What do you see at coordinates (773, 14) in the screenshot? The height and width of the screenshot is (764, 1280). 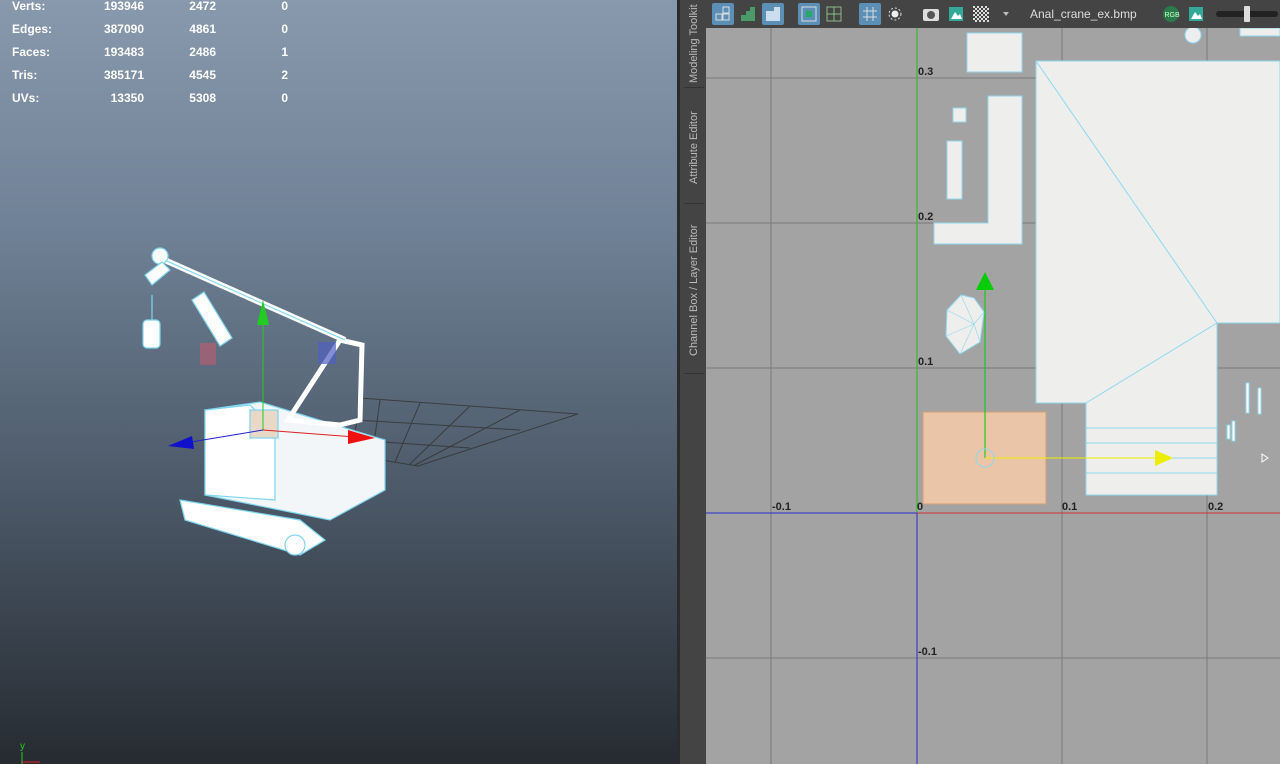 I see `uv-shaded-icon` at bounding box center [773, 14].